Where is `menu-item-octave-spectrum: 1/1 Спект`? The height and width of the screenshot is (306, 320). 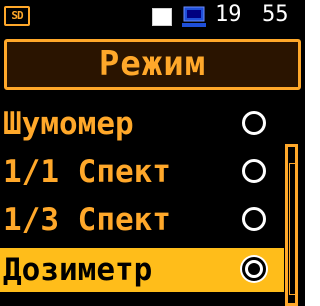
menu-item-octave-spectrum: 1/1 Спект is located at coordinates (142, 172).